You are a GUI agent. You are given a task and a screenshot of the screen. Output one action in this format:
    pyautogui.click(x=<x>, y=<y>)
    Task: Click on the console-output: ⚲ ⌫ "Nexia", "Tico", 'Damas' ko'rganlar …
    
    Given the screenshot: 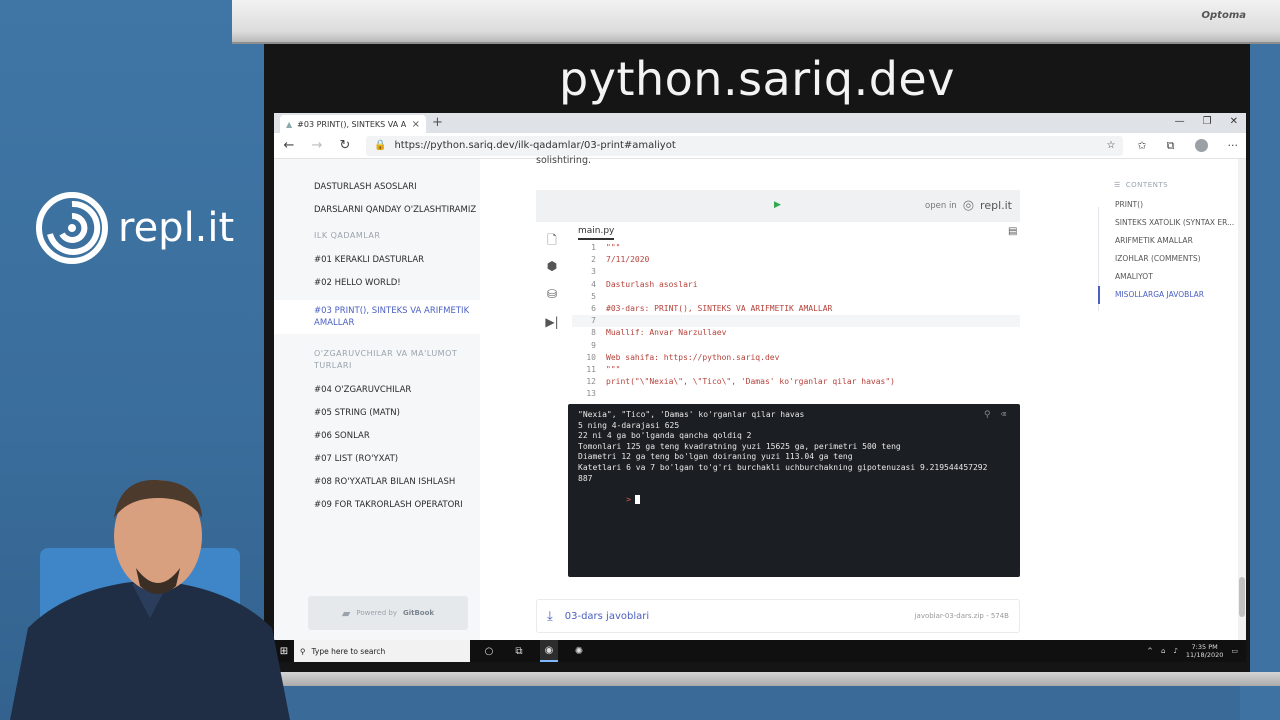 What is the action you would take?
    pyautogui.click(x=794, y=490)
    